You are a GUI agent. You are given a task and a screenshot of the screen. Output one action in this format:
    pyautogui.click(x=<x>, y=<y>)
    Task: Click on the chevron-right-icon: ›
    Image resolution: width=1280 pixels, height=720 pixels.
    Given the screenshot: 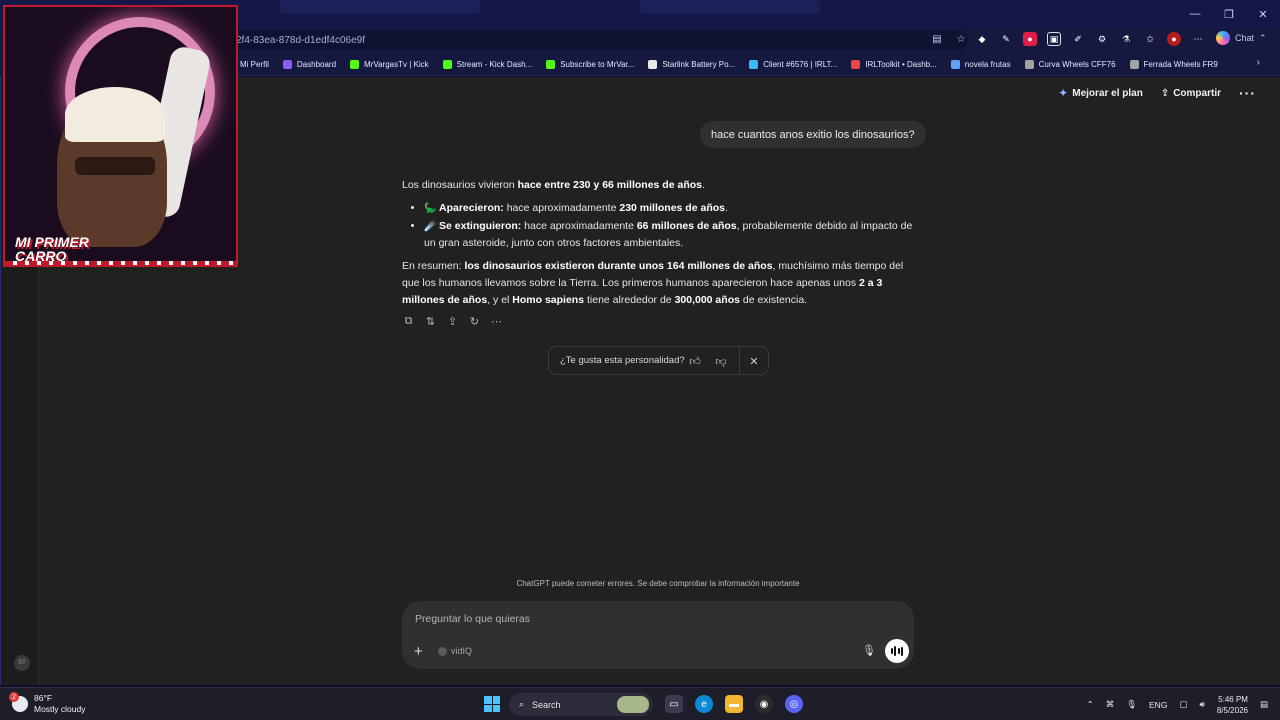 What is the action you would take?
    pyautogui.click(x=1258, y=62)
    